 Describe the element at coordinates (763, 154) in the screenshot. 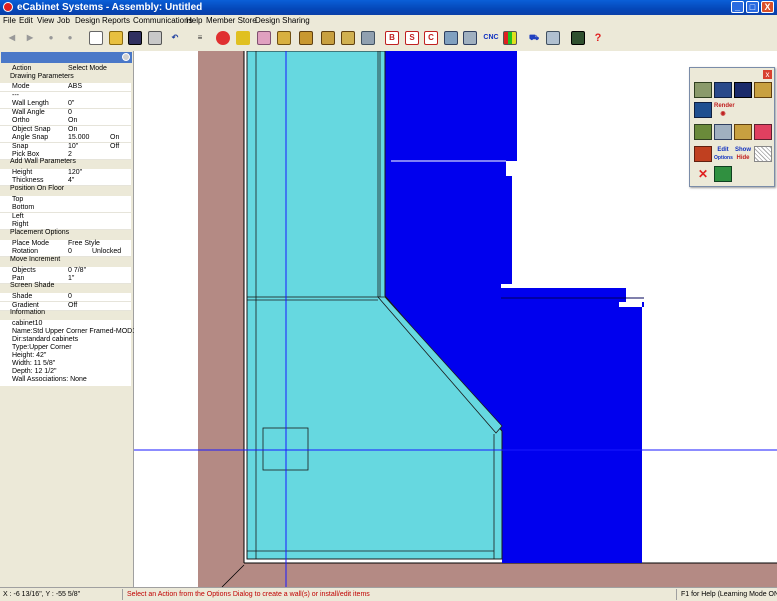

I see `pattern-icon` at that location.